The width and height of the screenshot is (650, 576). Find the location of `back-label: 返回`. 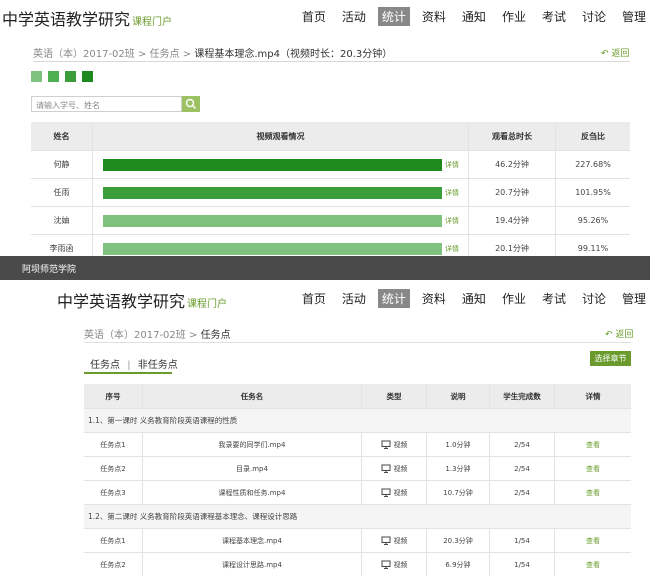

back-label: 返回 is located at coordinates (620, 54).